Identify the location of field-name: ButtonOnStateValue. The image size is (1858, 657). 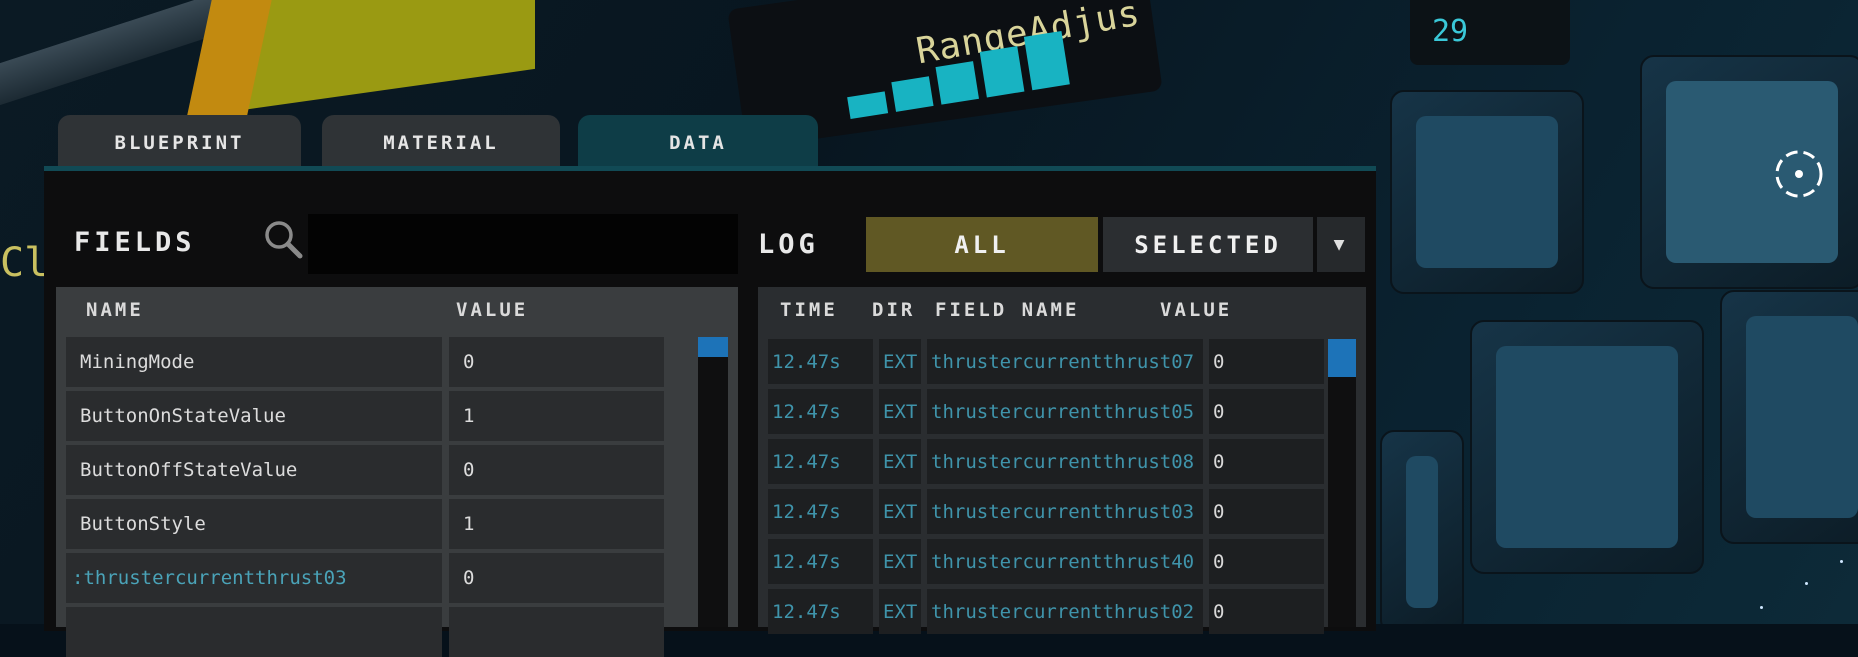
(254, 416).